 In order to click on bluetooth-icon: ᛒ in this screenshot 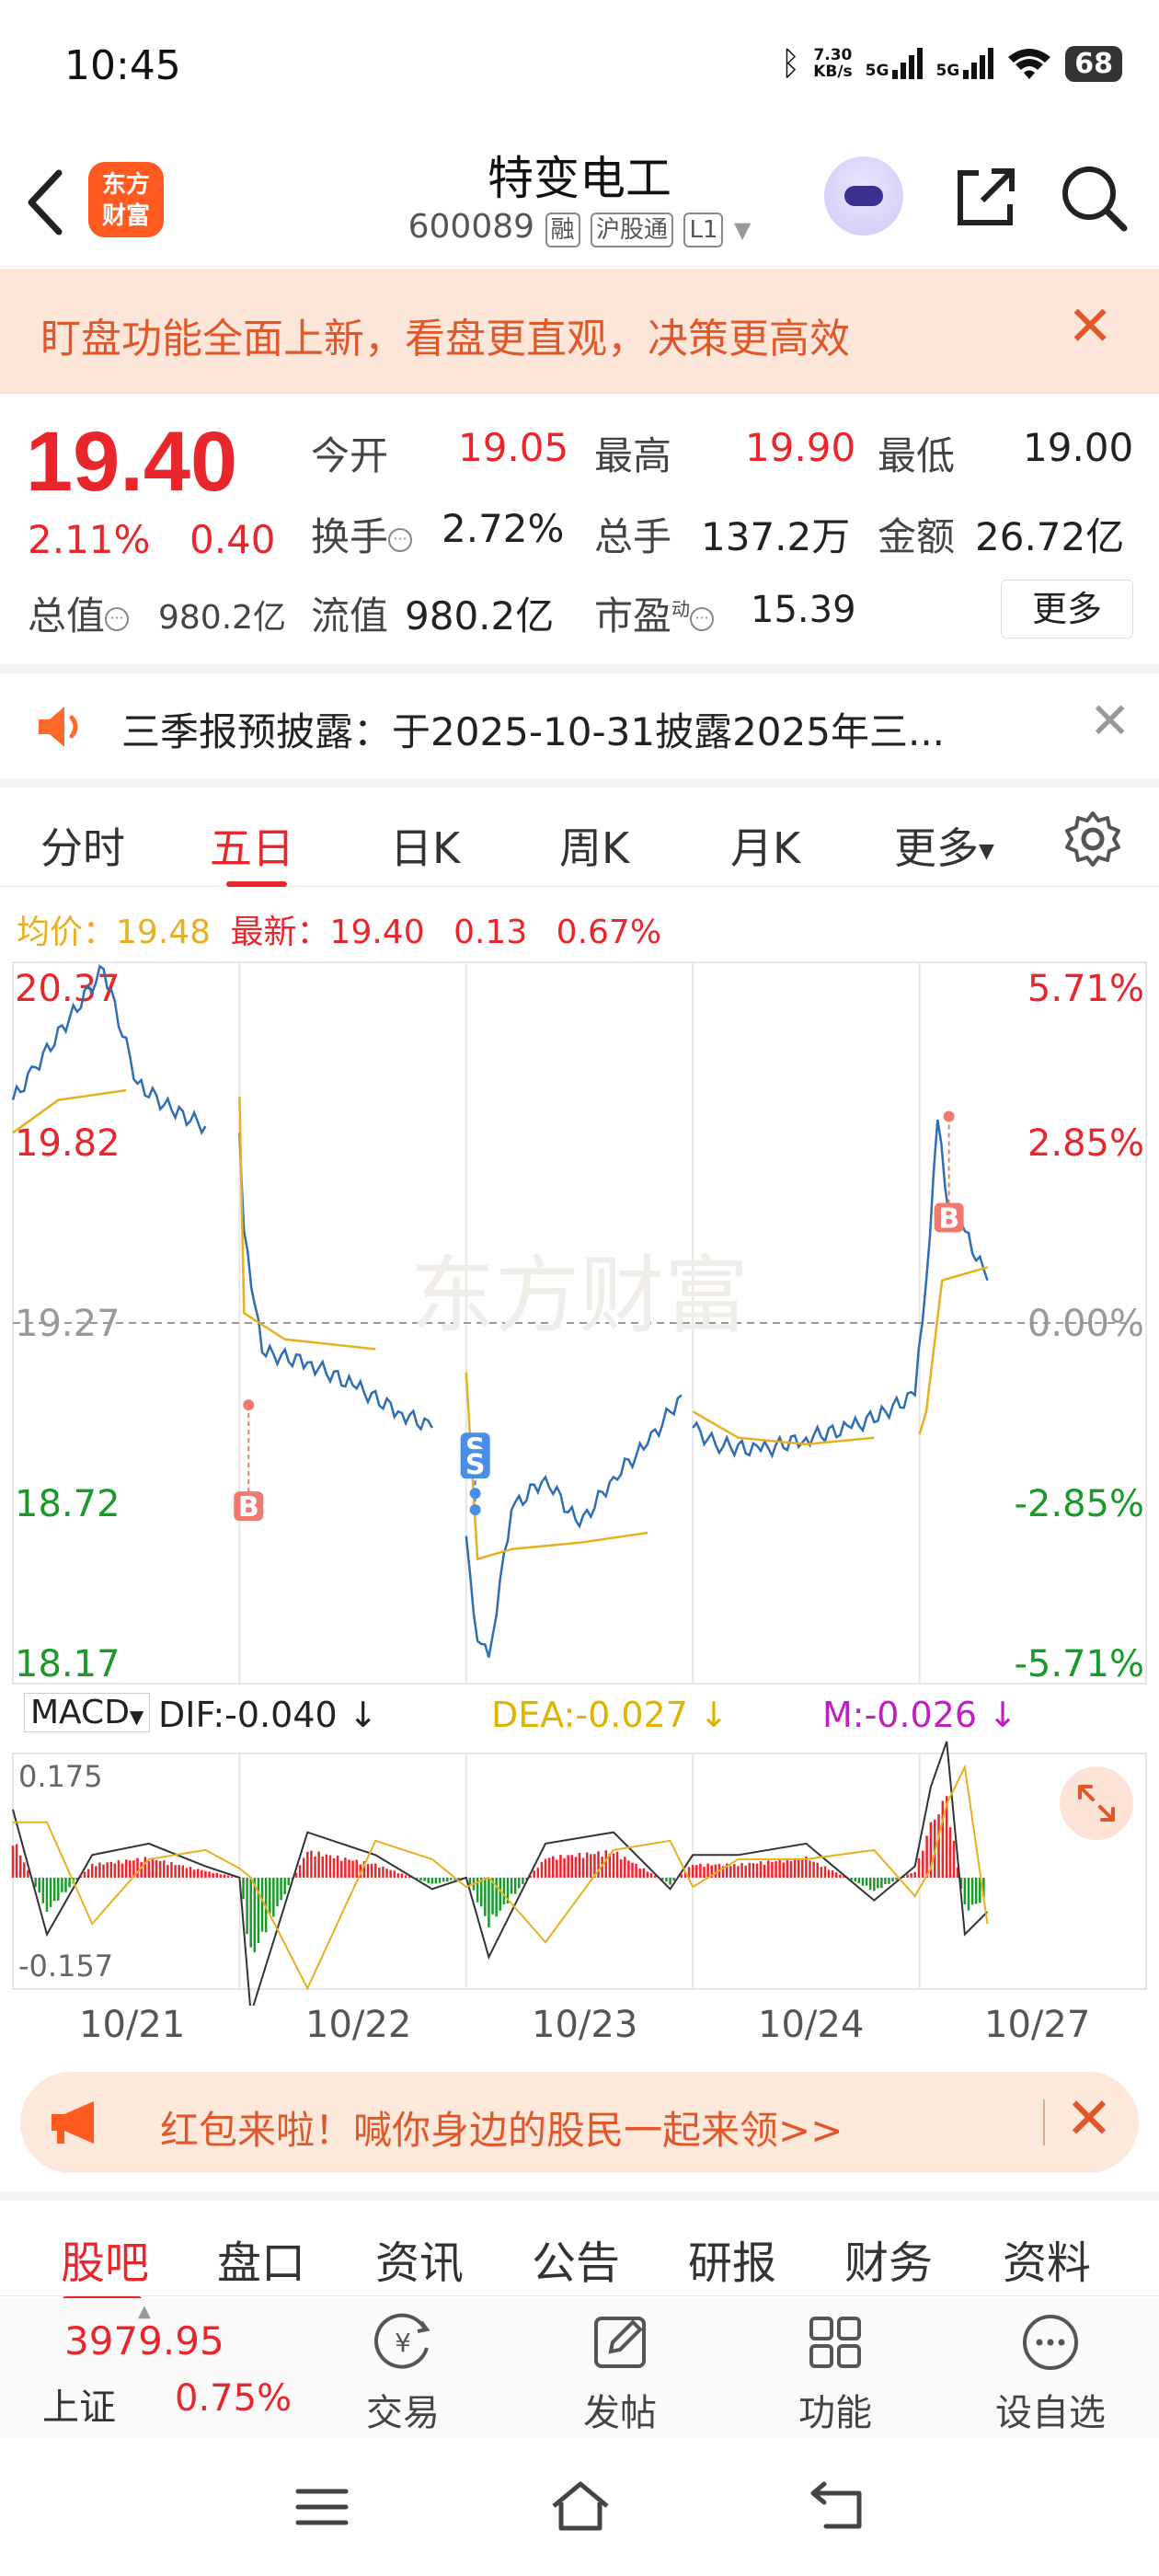, I will do `click(790, 63)`.